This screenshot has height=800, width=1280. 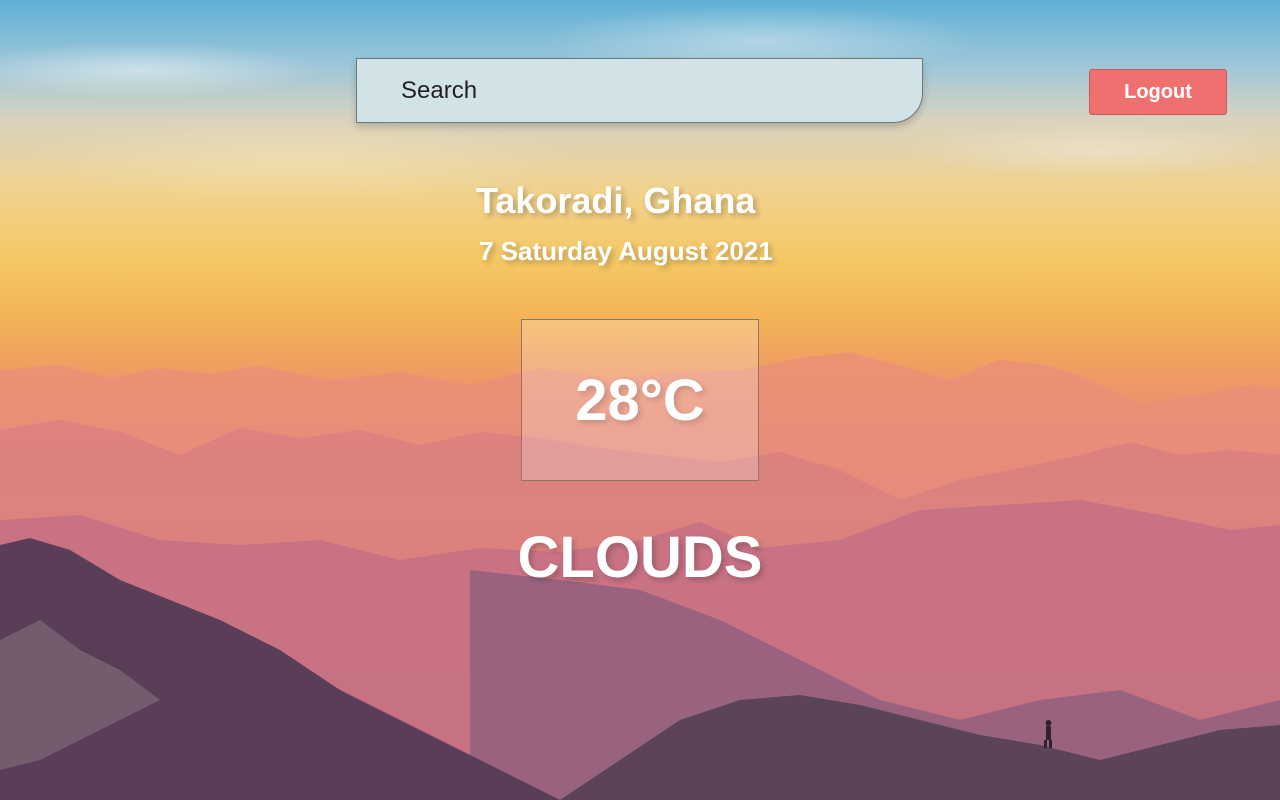 I want to click on logout-button: Logout, so click(x=1158, y=92).